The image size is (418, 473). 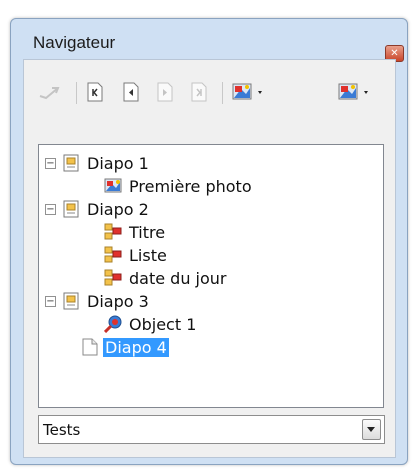 I want to click on tree-item-label: Diapo 4, so click(x=136, y=347).